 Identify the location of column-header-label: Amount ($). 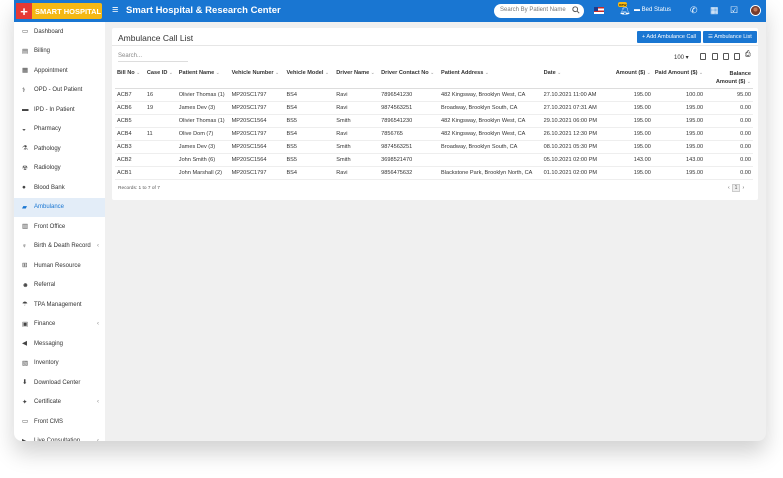
(630, 73).